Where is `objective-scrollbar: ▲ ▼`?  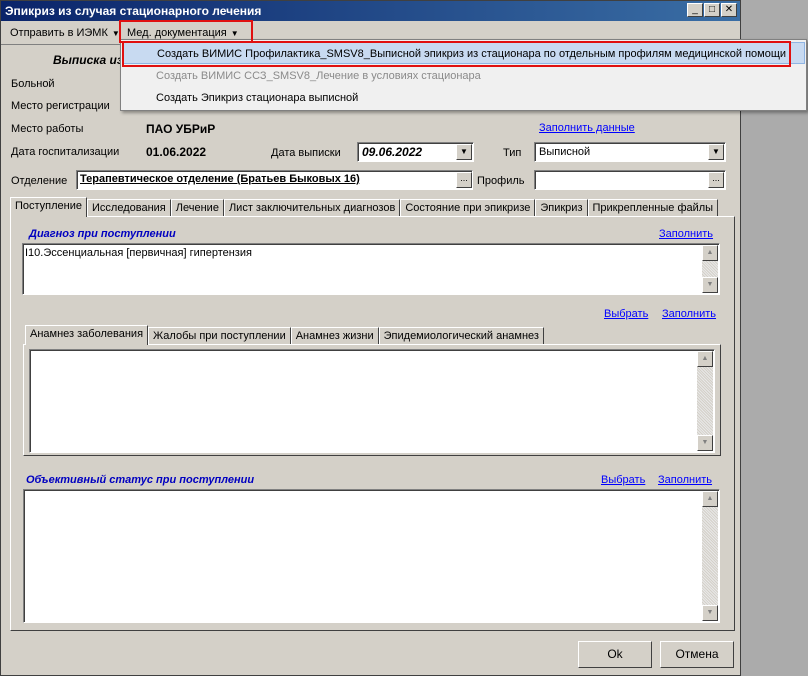 objective-scrollbar: ▲ ▼ is located at coordinates (710, 556).